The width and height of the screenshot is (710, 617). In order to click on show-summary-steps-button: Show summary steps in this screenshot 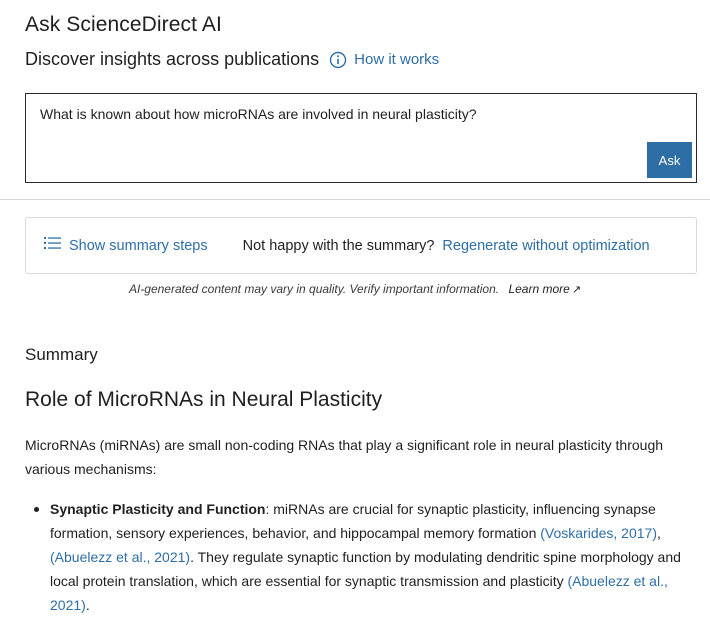, I will do `click(126, 245)`.